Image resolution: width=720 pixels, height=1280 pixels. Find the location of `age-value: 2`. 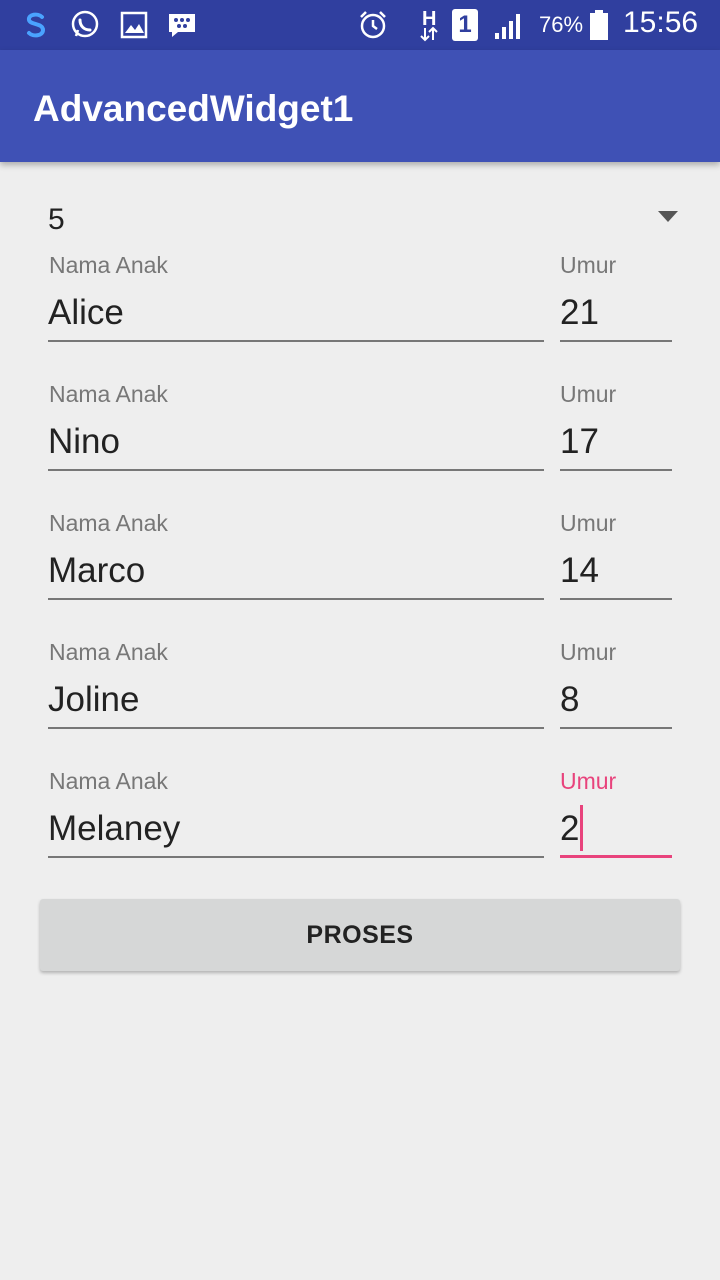

age-value: 2 is located at coordinates (570, 828).